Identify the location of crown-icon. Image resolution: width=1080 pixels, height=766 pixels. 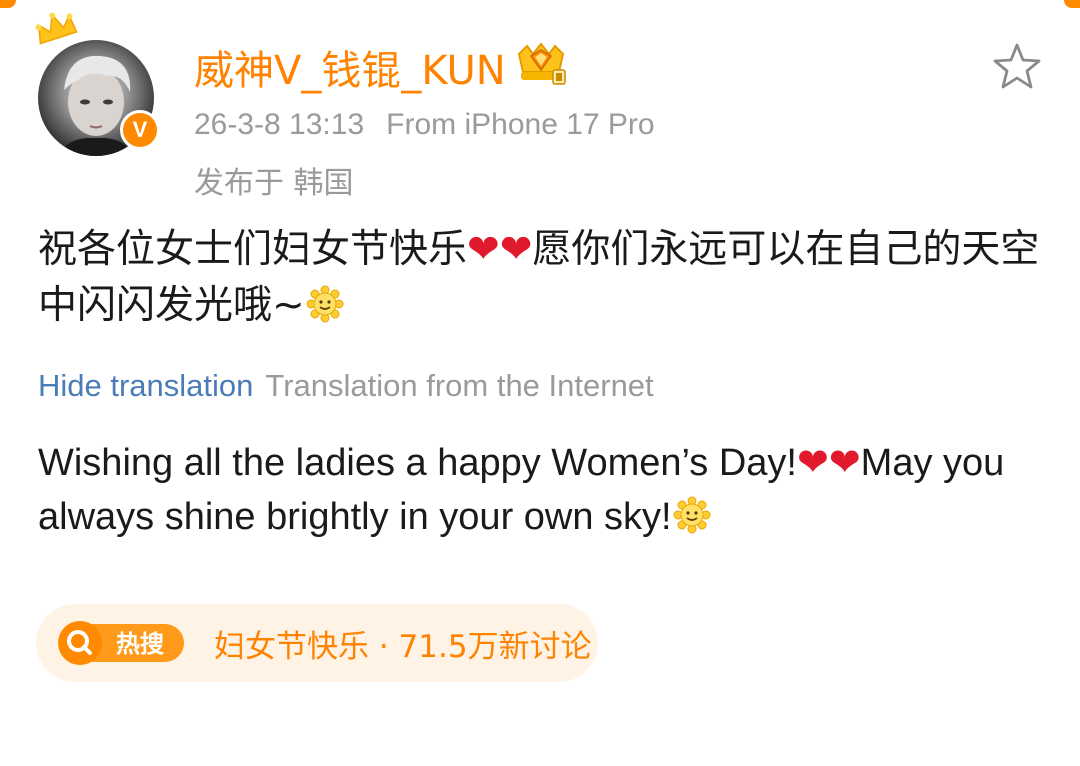
(56, 28).